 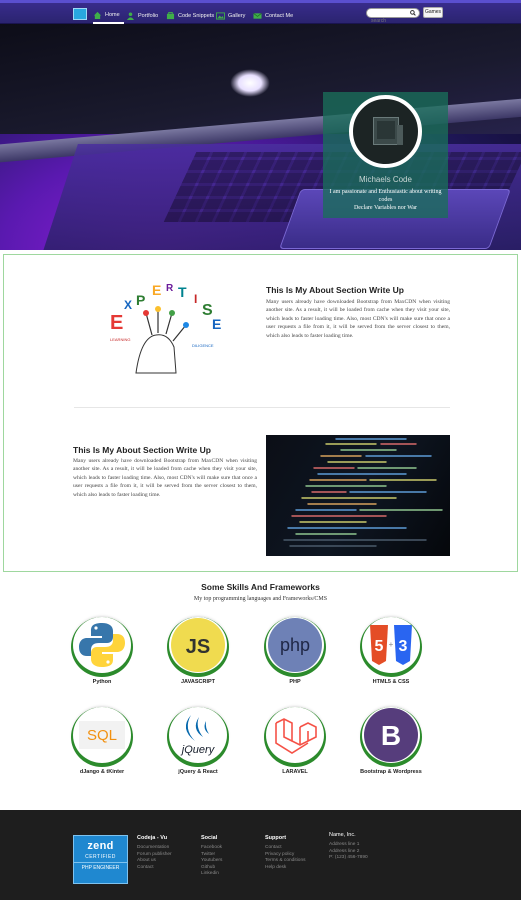 I want to click on skill-python: Python, so click(x=102, y=657).